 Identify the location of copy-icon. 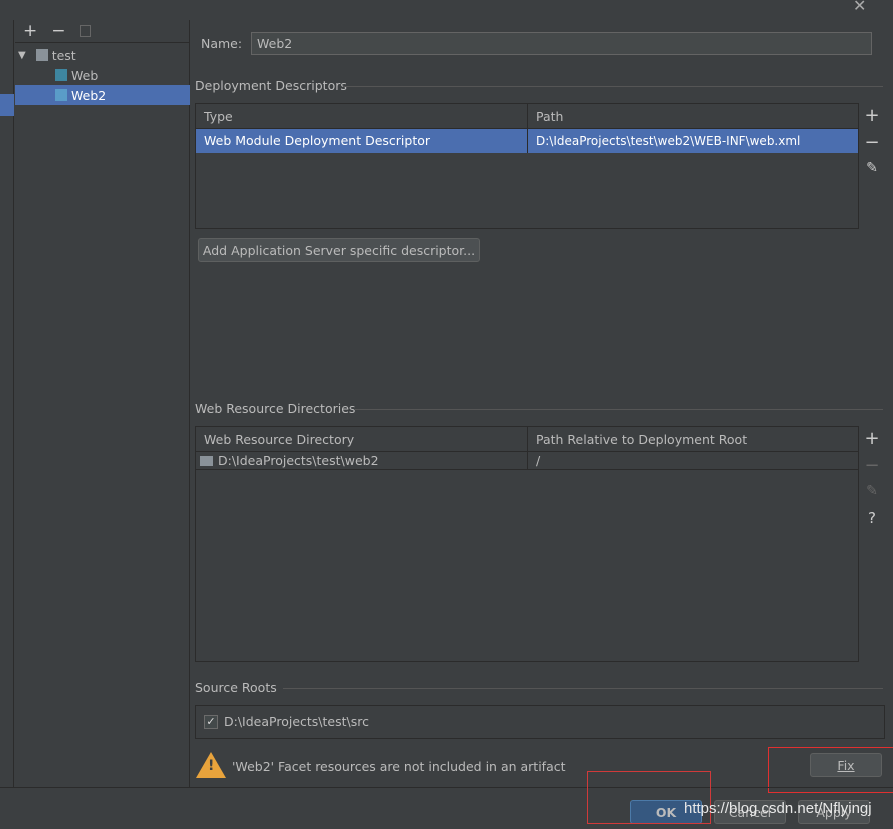
(85, 31).